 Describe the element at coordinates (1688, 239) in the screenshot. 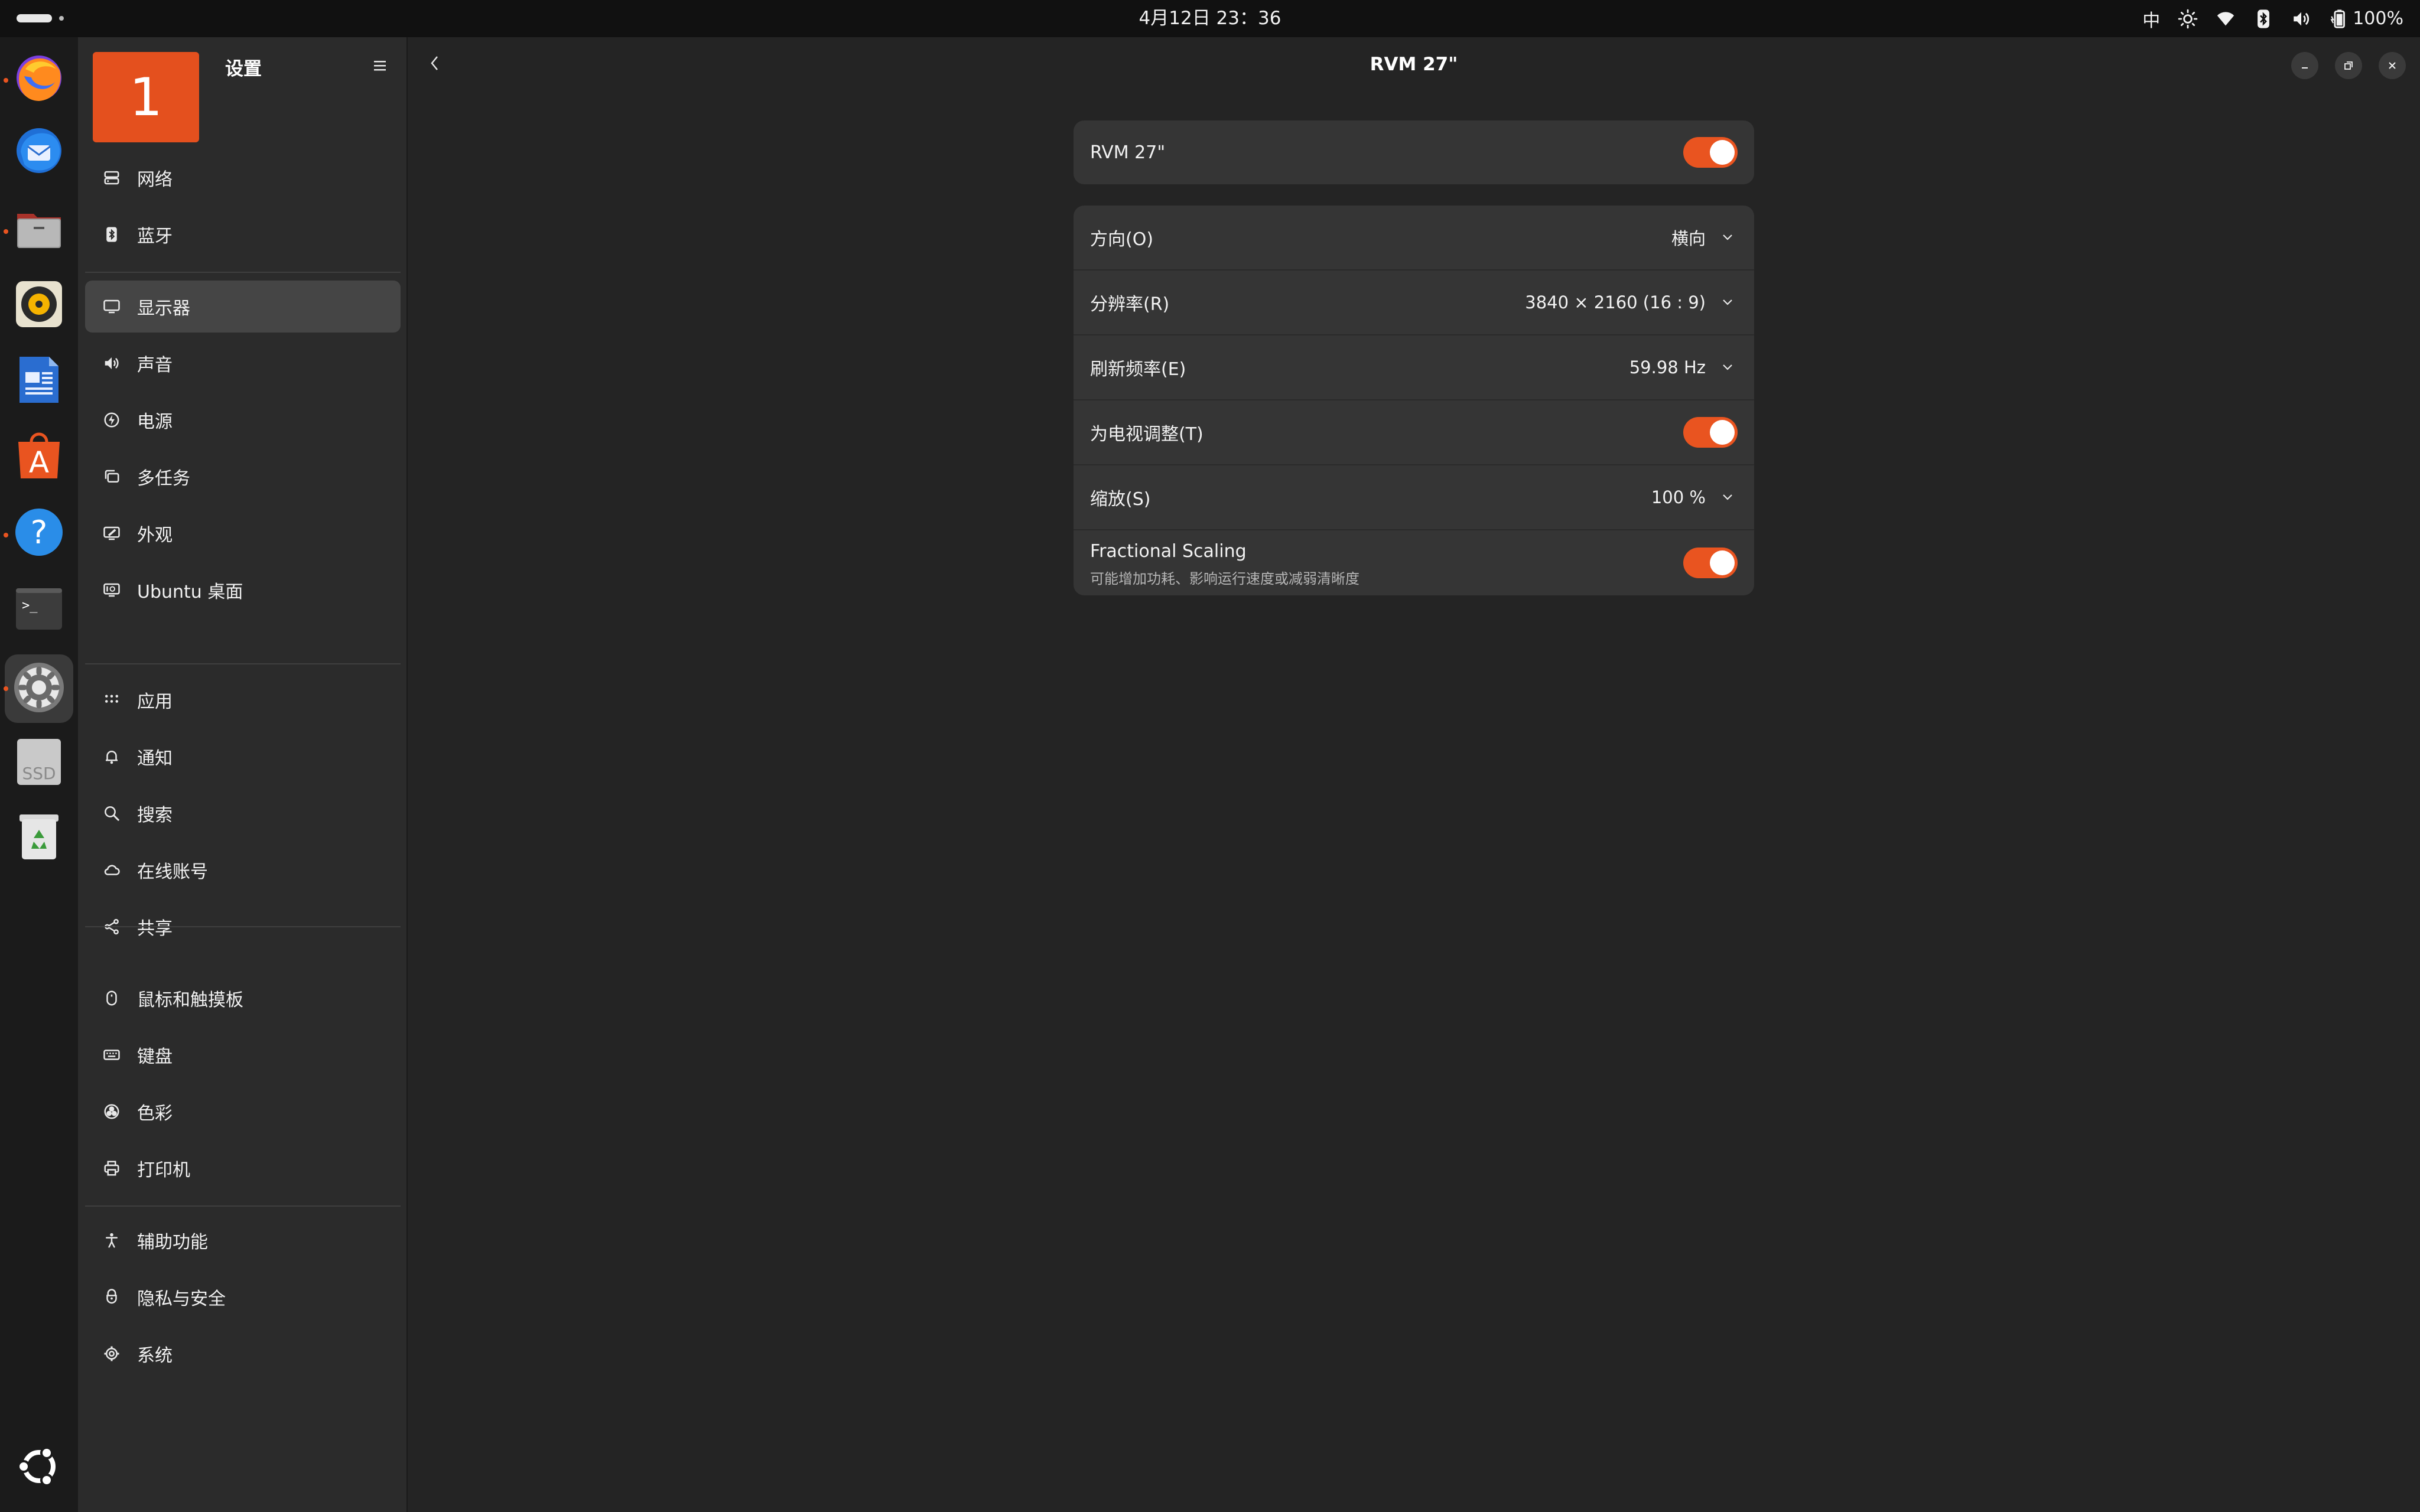

I see `orientation-value: 横向` at that location.